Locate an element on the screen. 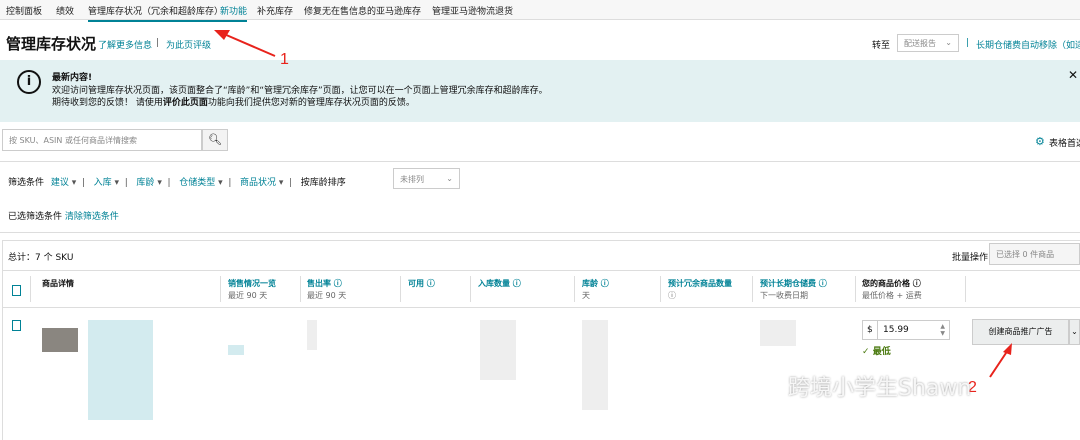 This screenshot has width=1080, height=440. watermark: 跨境小学生Shawn is located at coordinates (880, 388).